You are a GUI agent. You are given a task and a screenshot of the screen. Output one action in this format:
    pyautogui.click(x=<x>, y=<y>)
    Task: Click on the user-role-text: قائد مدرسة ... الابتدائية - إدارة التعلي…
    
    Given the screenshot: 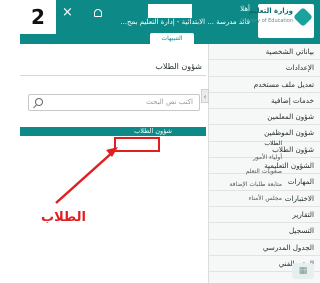 What is the action you would take?
    pyautogui.click(x=185, y=22)
    